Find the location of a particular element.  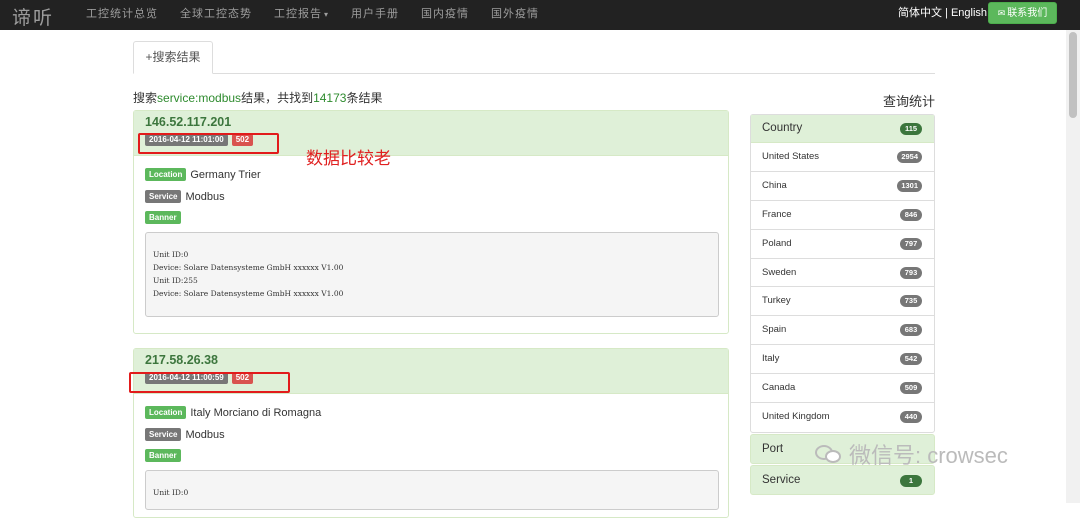

nav-item-overview: 工控统计总览 is located at coordinates (122, 15).